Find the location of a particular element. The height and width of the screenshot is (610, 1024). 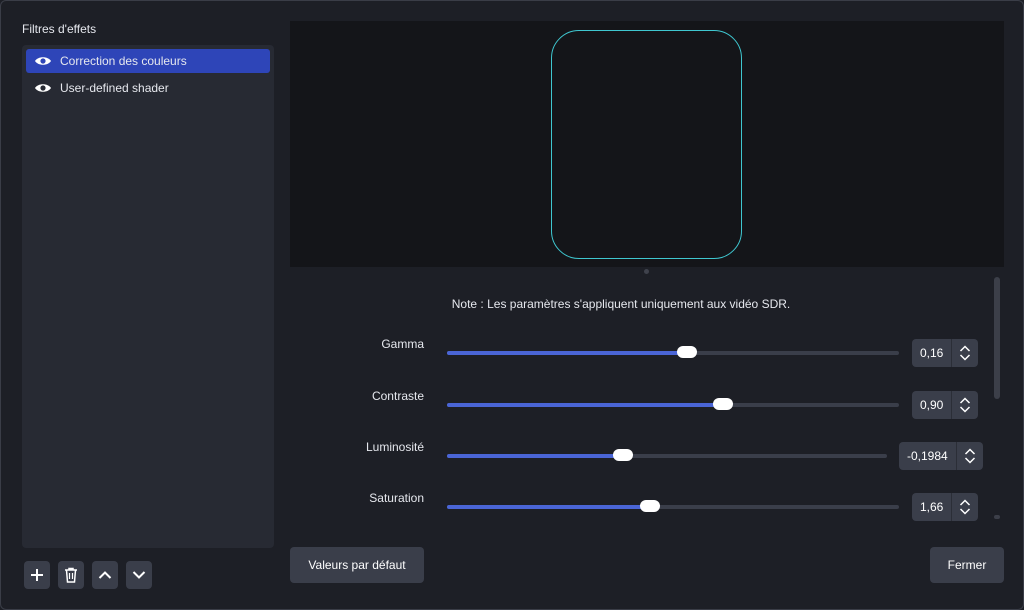

spinbox-value: 0,90 is located at coordinates (932, 405).